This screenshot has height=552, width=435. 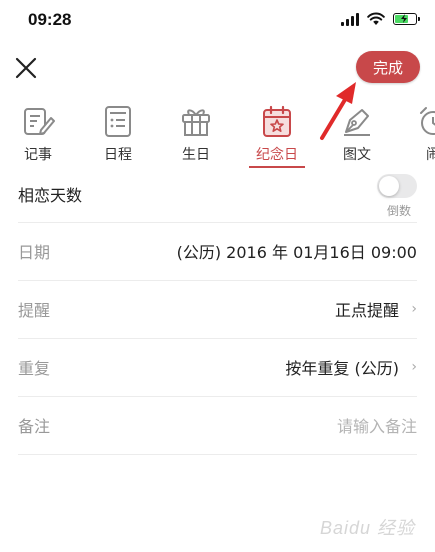 What do you see at coordinates (350, 19) in the screenshot?
I see `cellular-signal-icon` at bounding box center [350, 19].